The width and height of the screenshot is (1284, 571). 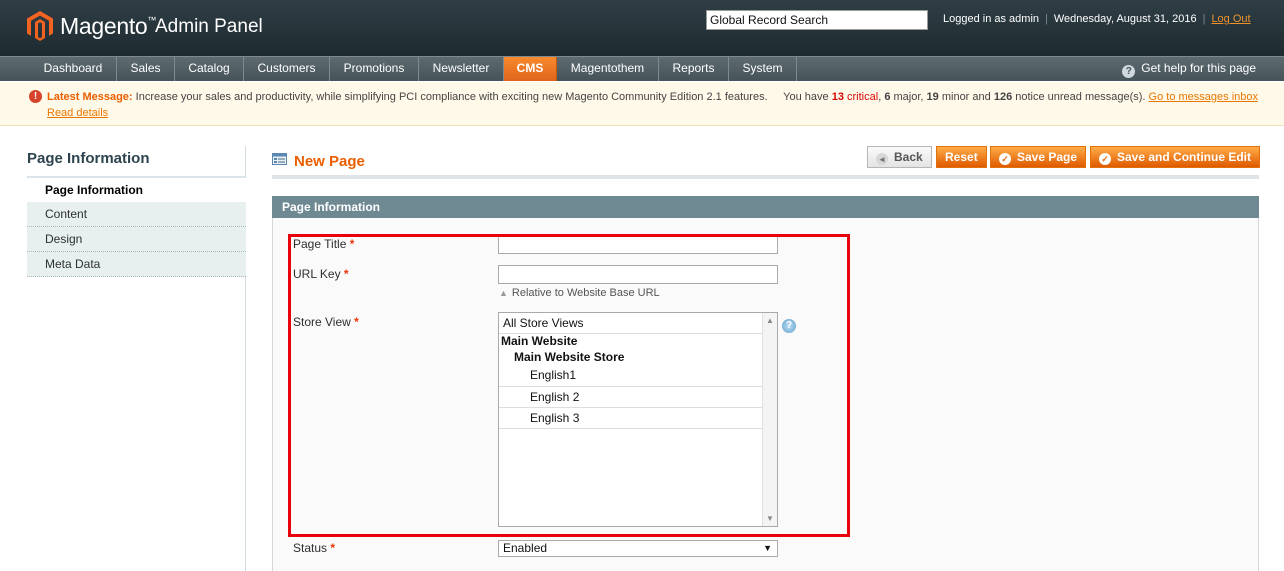 I want to click on nav-reports: Reports, so click(x=694, y=69).